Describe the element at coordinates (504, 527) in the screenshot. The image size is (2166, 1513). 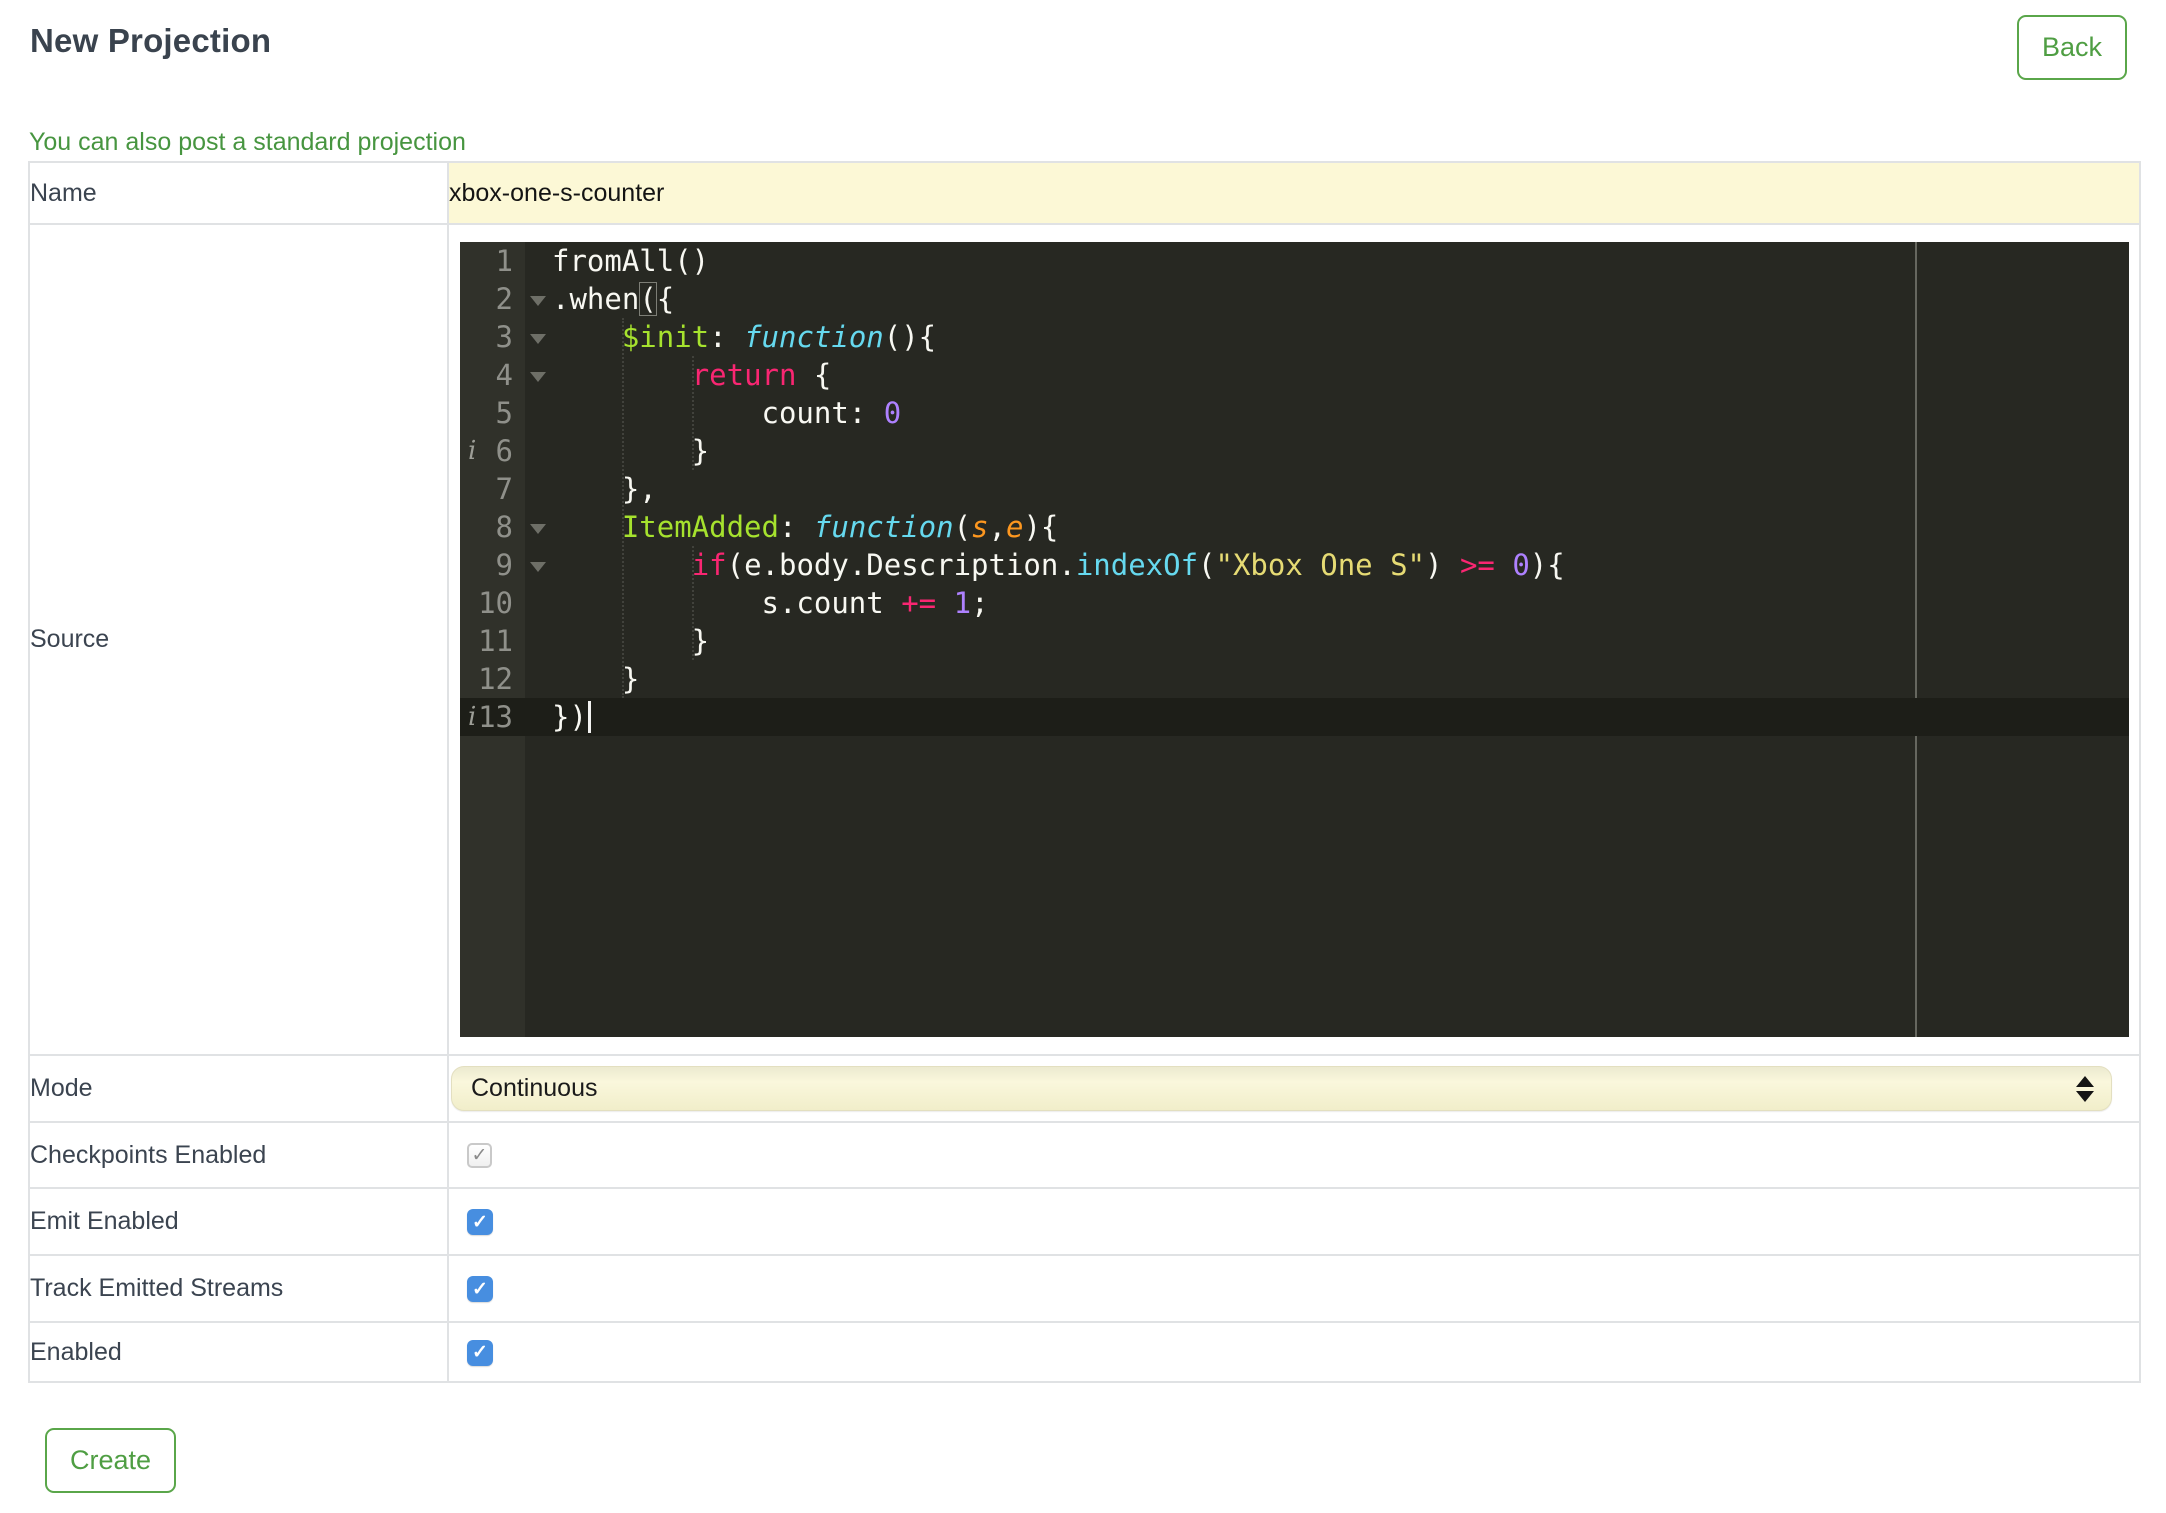
I see `line-number: 8` at that location.